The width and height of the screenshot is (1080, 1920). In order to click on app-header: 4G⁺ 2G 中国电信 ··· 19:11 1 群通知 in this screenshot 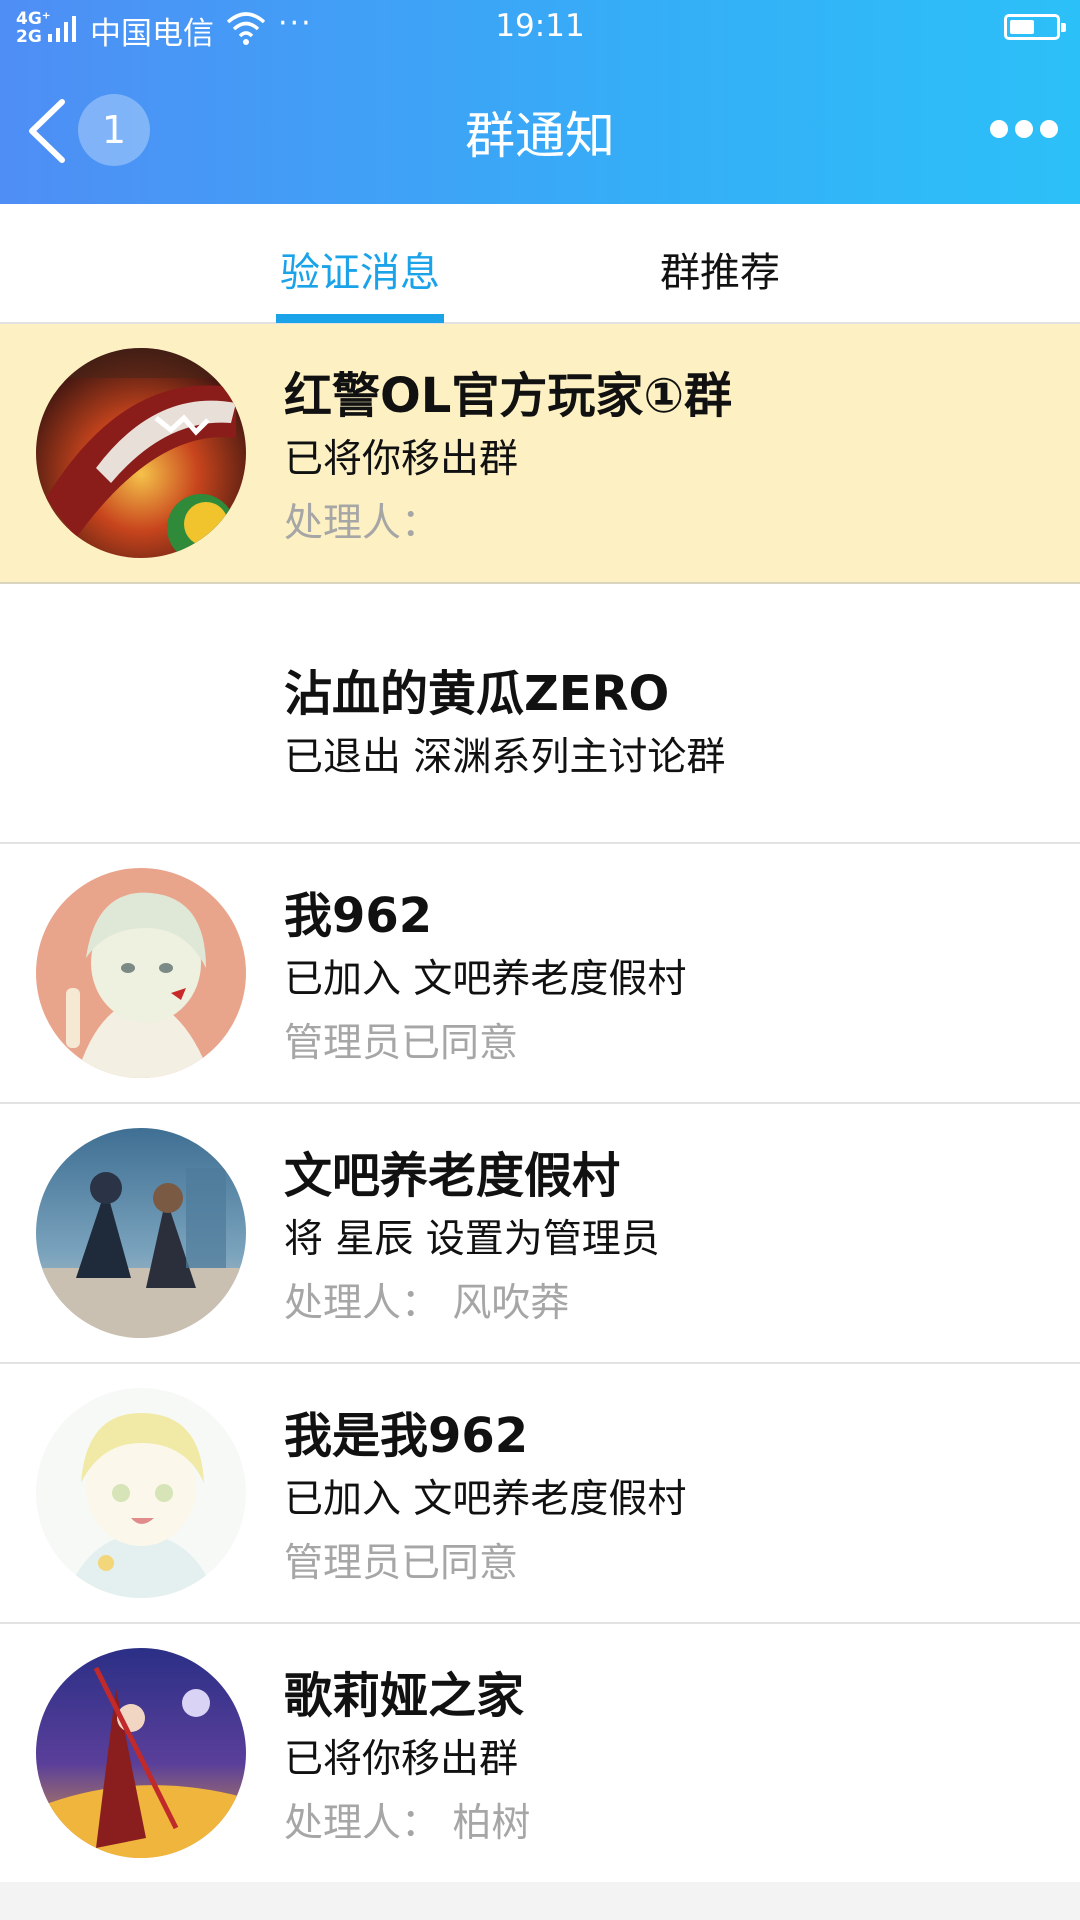, I will do `click(540, 102)`.